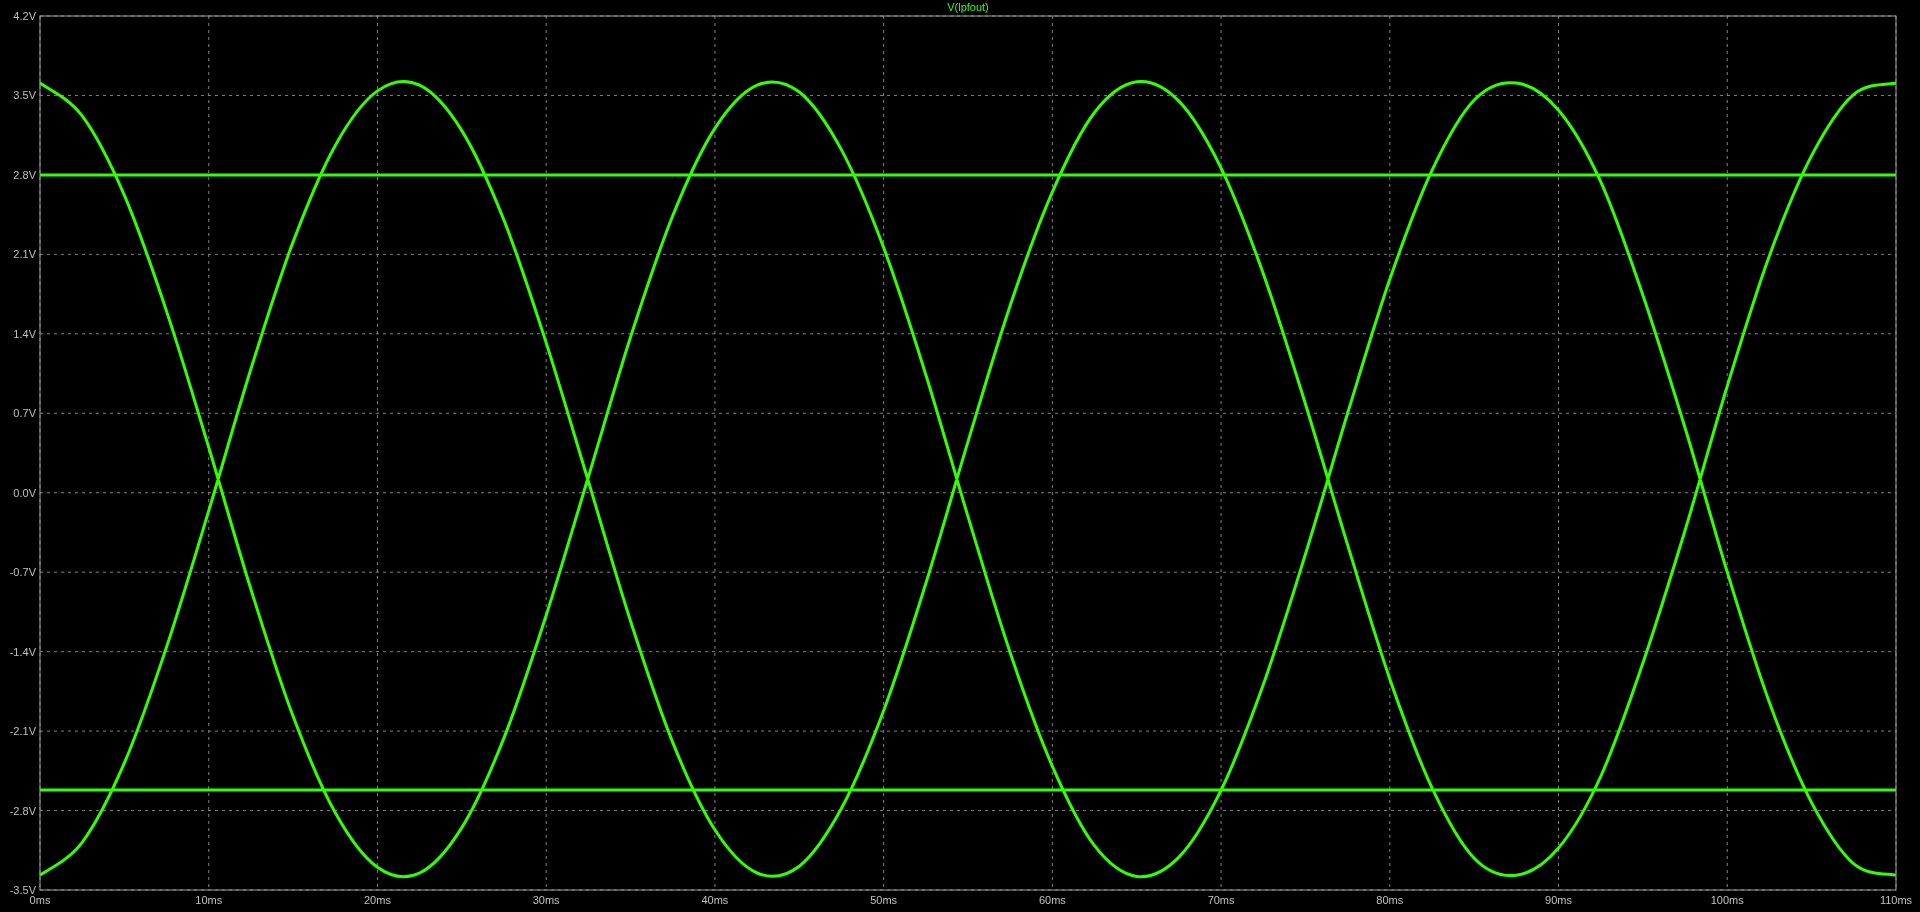 The image size is (1920, 912). I want to click on y-tick-label: -2.1V, so click(22, 731).